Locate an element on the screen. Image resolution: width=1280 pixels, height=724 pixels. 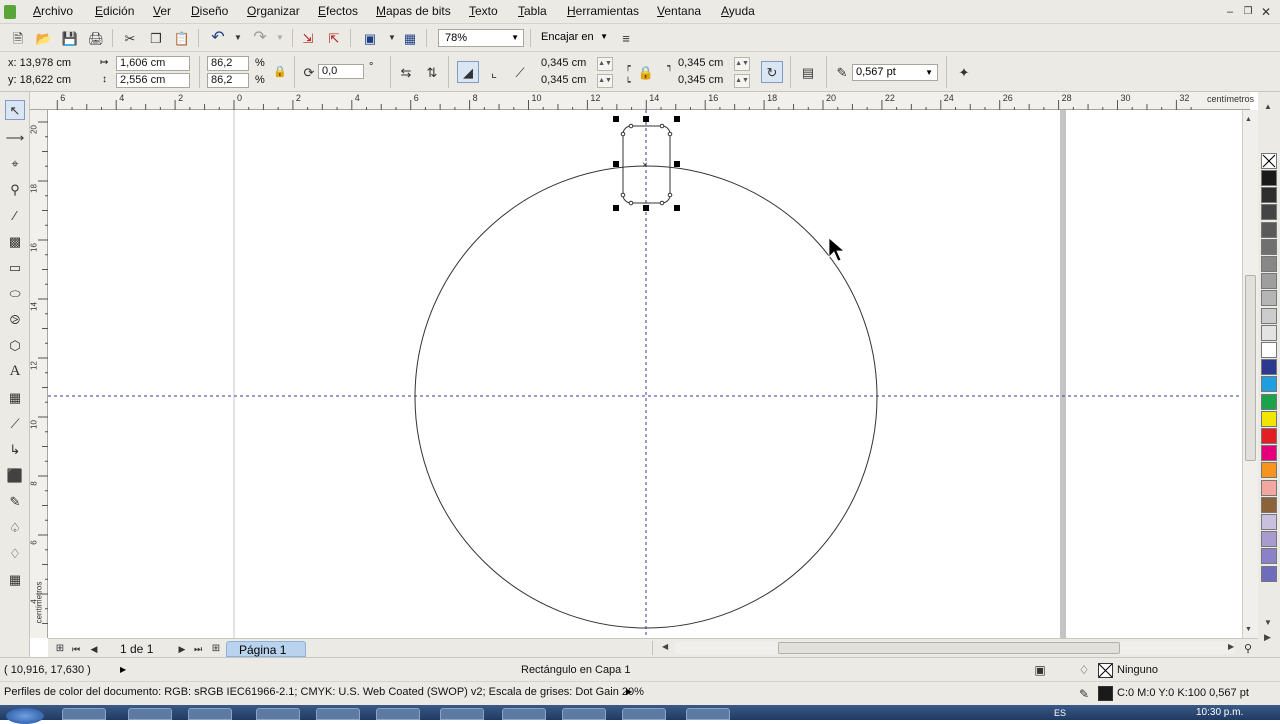
color-proof-icon: ▣ is located at coordinates (1040, 670).